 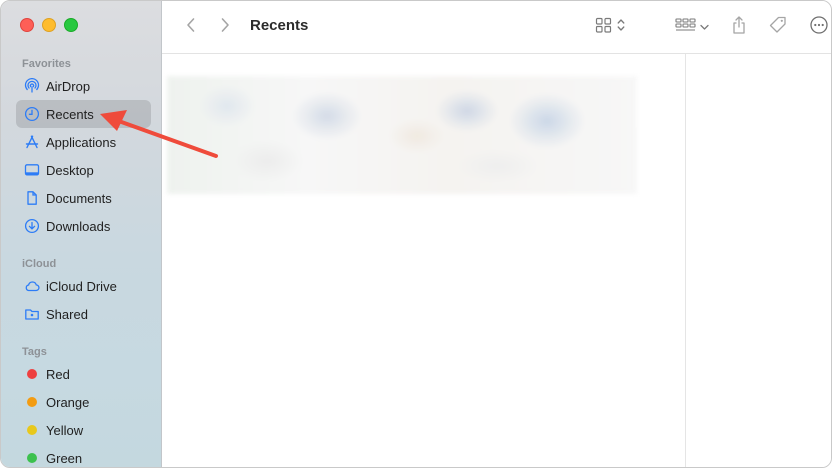 I want to click on sidebar-item-shared: Shared, so click(x=83, y=314).